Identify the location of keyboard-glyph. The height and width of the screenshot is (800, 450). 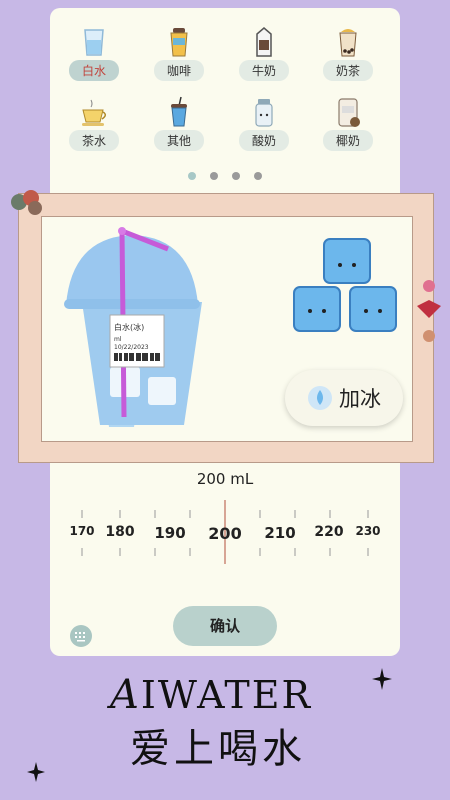
(80, 637).